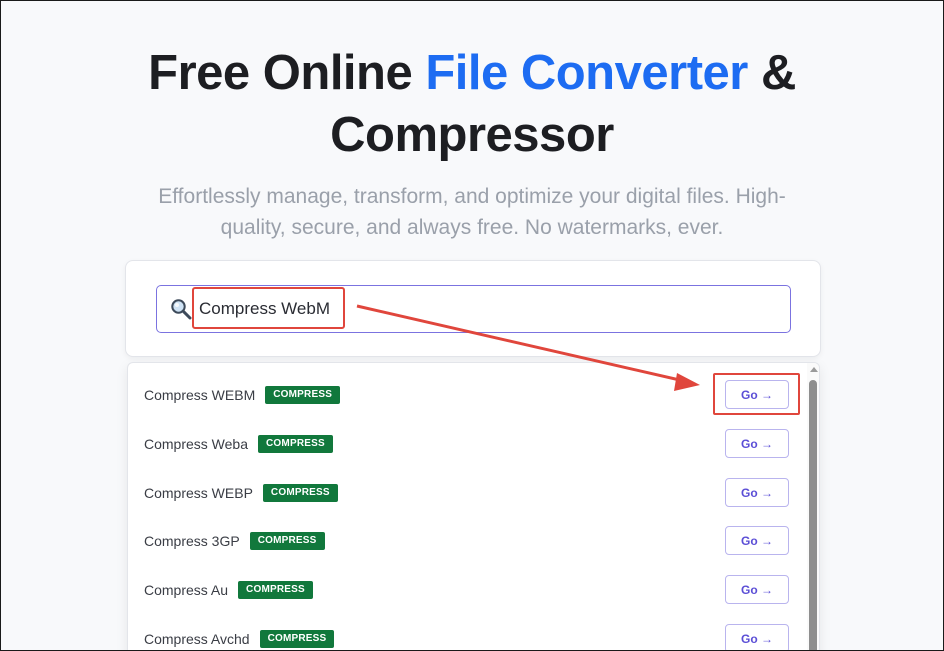 This screenshot has width=944, height=651. What do you see at coordinates (186, 590) in the screenshot?
I see `result-label: Compress Au` at bounding box center [186, 590].